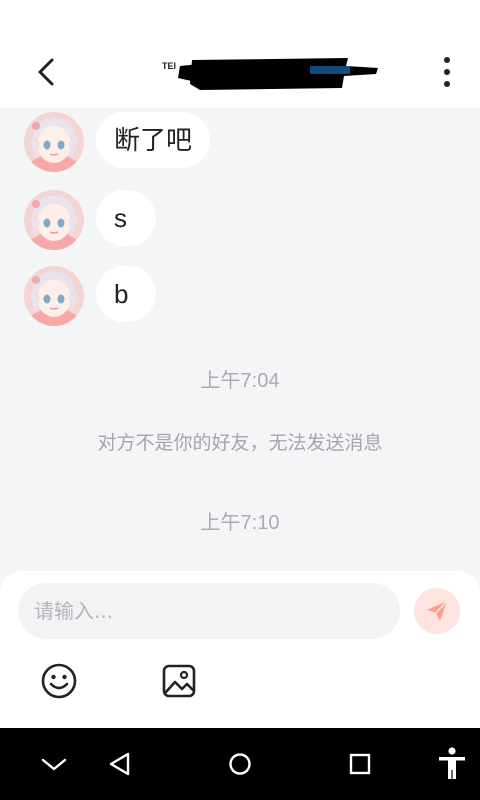 The width and height of the screenshot is (480, 800). I want to click on status-bar, so click(240, 18).